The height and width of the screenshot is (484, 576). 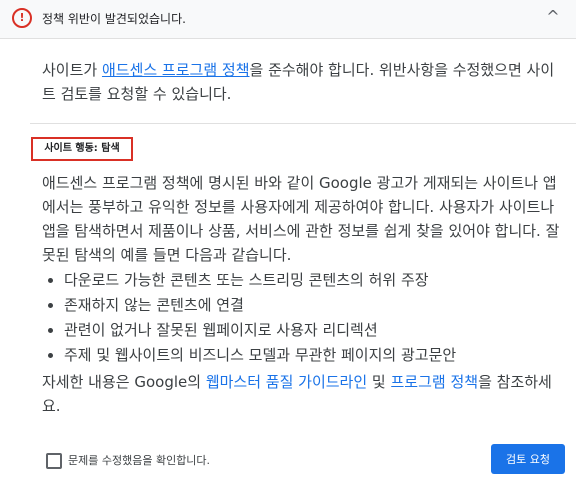 What do you see at coordinates (22, 18) in the screenshot?
I see `warning-icon: !` at bounding box center [22, 18].